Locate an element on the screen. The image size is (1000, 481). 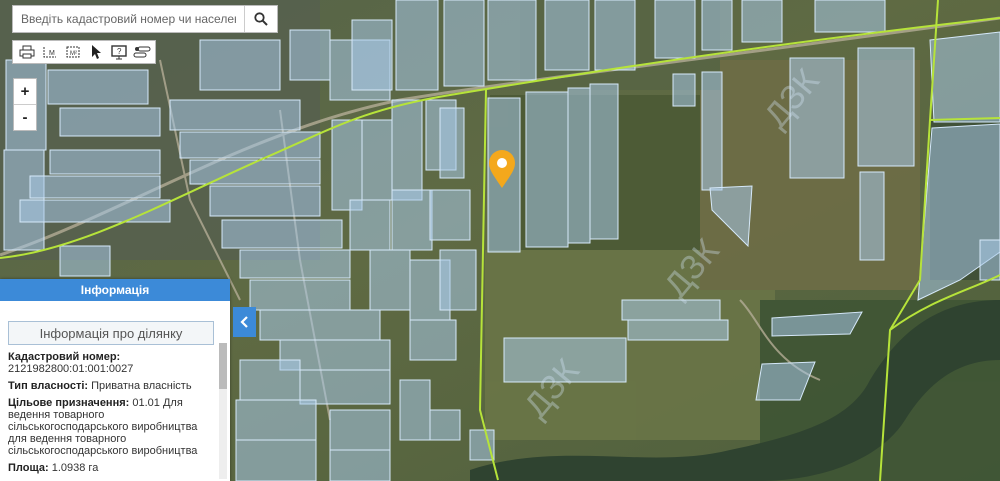
info-panel-scrollbar is located at coordinates (223, 411).